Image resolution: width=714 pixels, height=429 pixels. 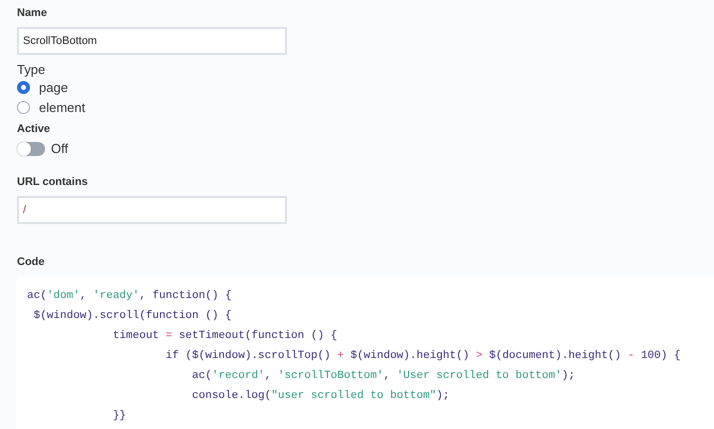 What do you see at coordinates (225, 336) in the screenshot?
I see `code-line: timeout = setTimeout(function () {` at bounding box center [225, 336].